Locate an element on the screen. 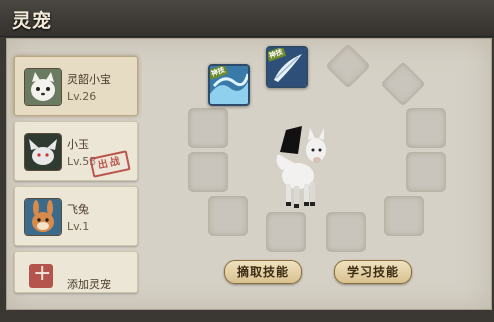 This screenshot has width=494, height=322. learn-skill-button: 学习技能 is located at coordinates (373, 272).